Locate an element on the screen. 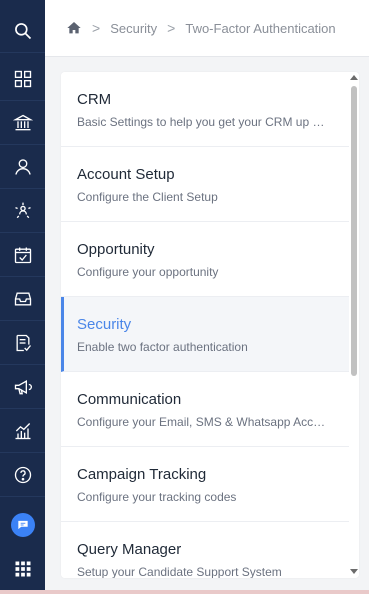 The image size is (369, 594). chat-icon is located at coordinates (22, 524).